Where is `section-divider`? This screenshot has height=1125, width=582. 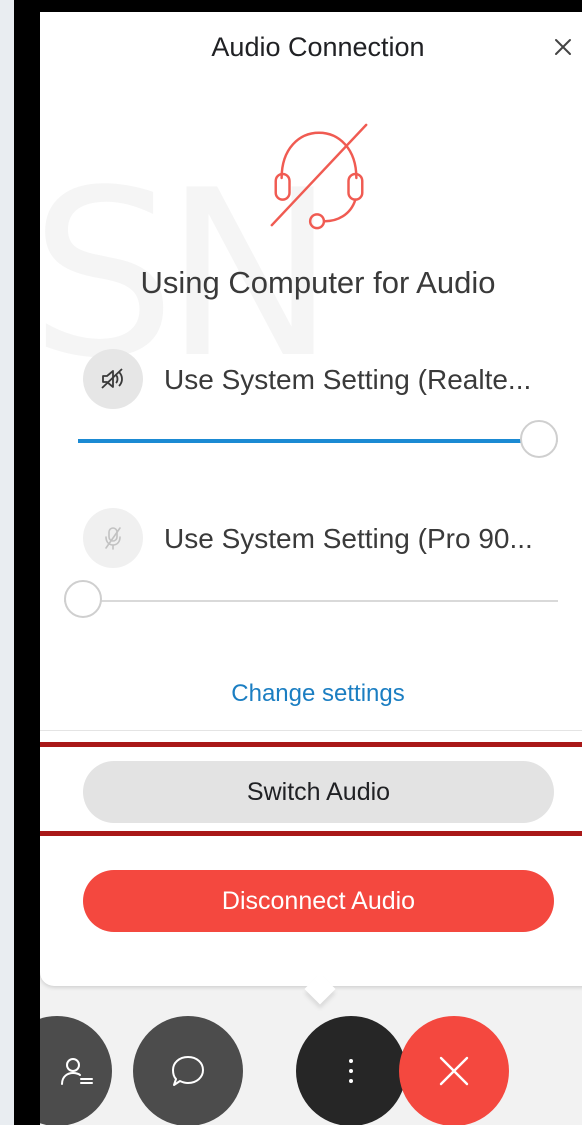 section-divider is located at coordinates (311, 730).